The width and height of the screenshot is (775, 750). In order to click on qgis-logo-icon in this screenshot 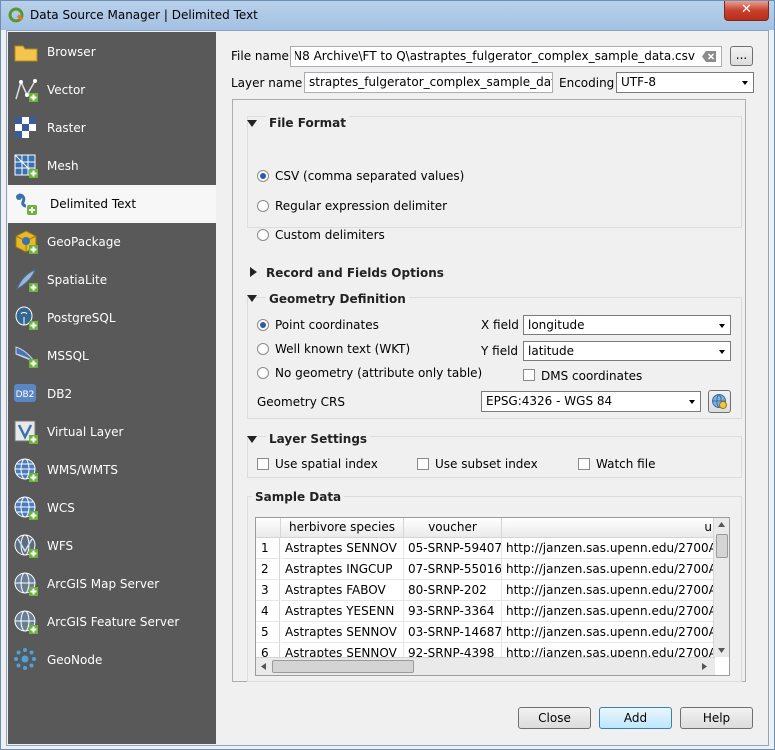, I will do `click(16, 15)`.